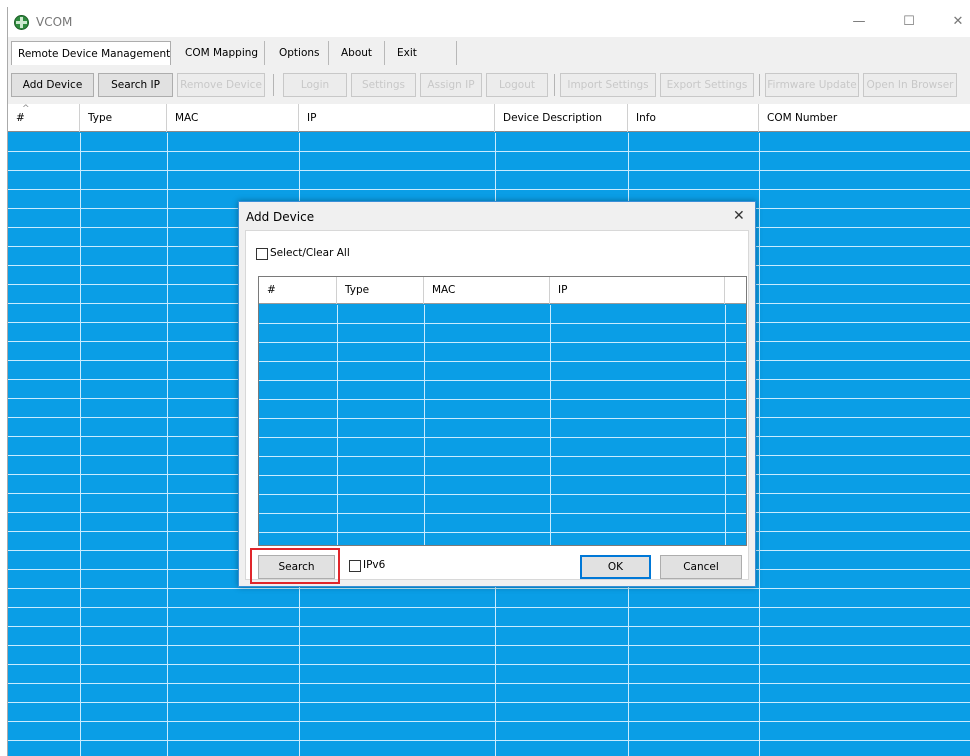 This screenshot has width=970, height=756. Describe the element at coordinates (561, 118) in the screenshot. I see `column-header-device-description: Device Description` at that location.